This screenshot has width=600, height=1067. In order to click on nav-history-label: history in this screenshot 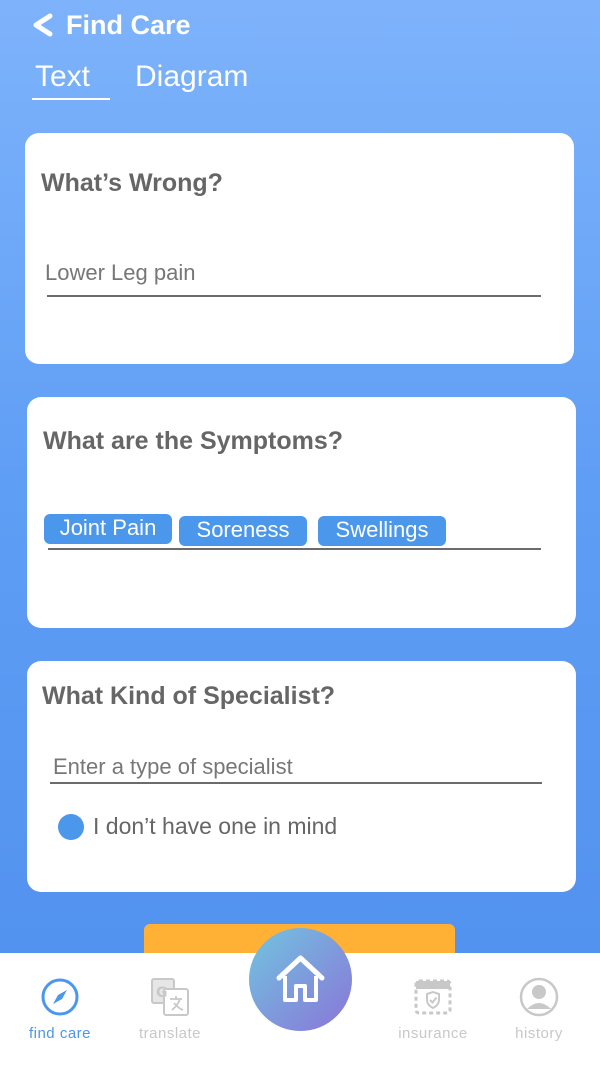, I will do `click(539, 1033)`.